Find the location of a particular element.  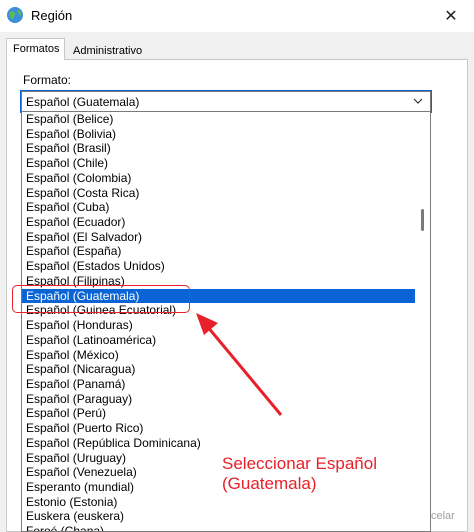

list-item: Estonio (Estonia) is located at coordinates (219, 502).